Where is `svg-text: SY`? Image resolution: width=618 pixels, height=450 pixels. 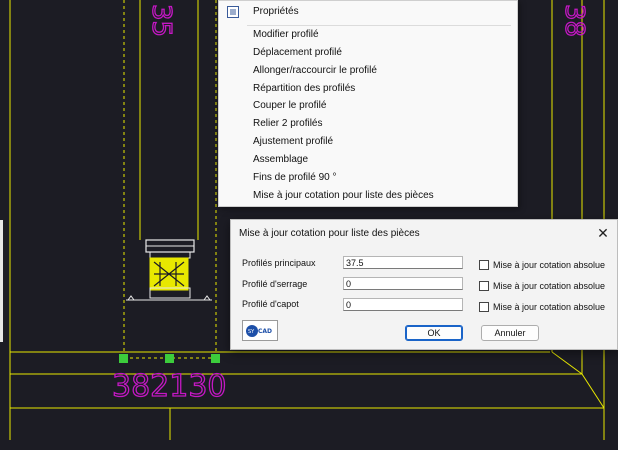 svg-text: SY is located at coordinates (251, 332).